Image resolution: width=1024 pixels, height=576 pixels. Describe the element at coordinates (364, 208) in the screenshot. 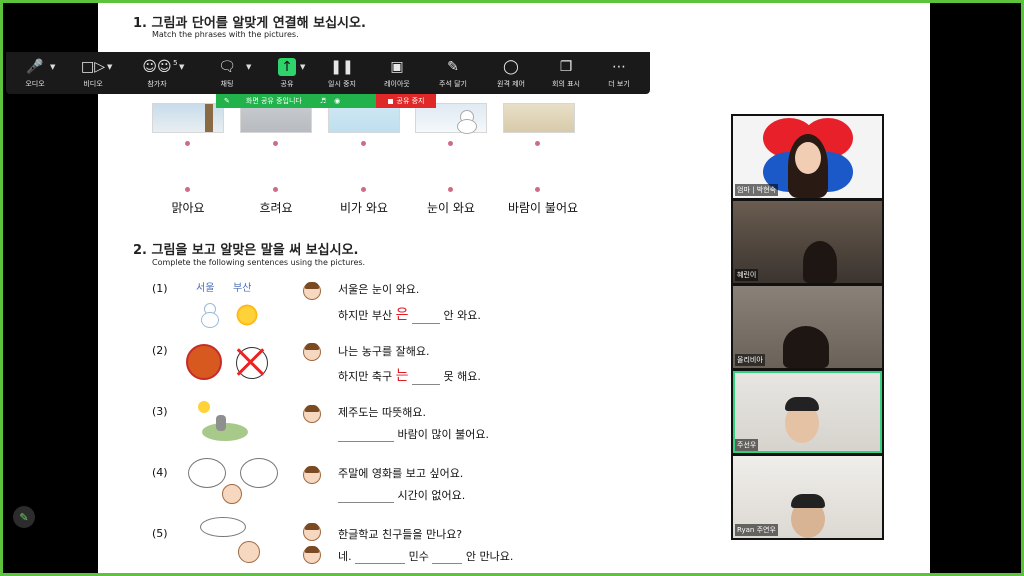

I see `word-rainy: 비가 와요` at that location.